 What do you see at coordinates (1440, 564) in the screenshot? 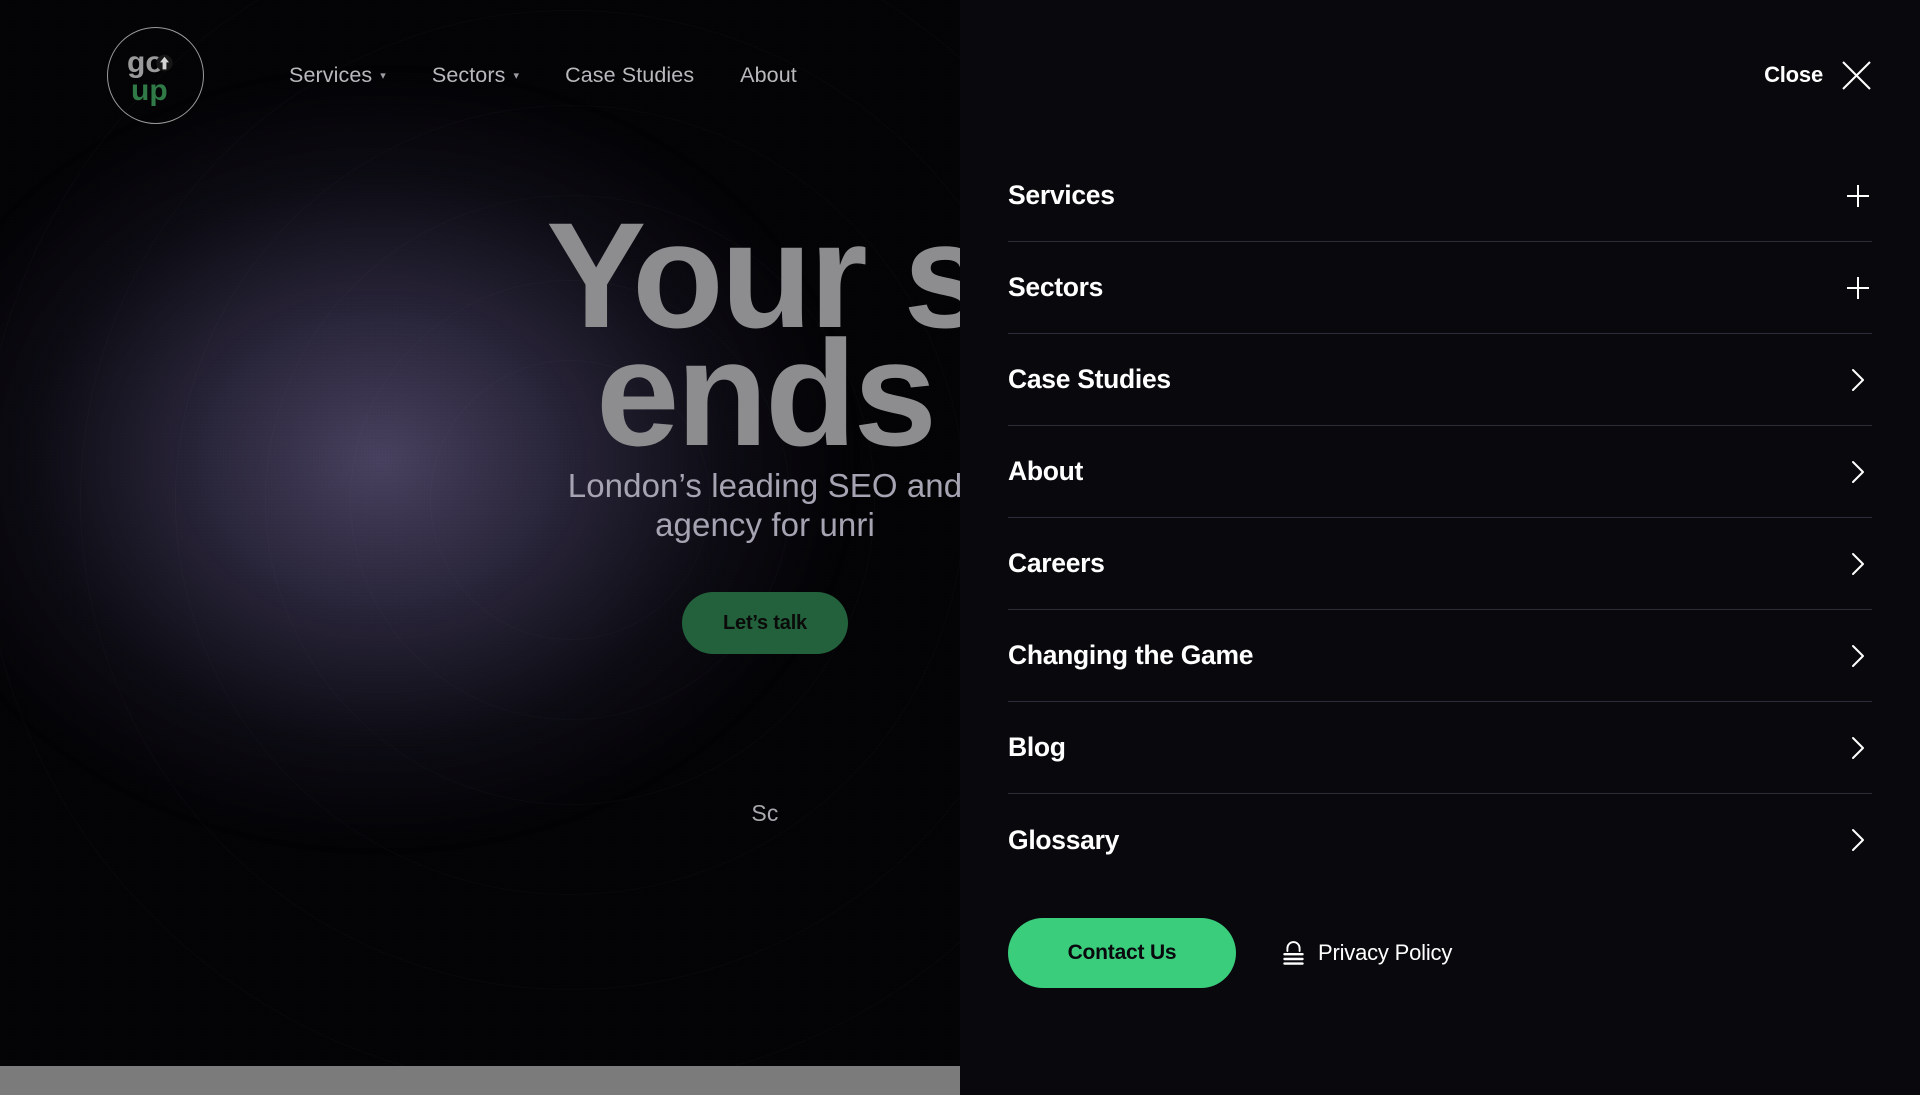
I see `menu-item-careers: Careers` at bounding box center [1440, 564].